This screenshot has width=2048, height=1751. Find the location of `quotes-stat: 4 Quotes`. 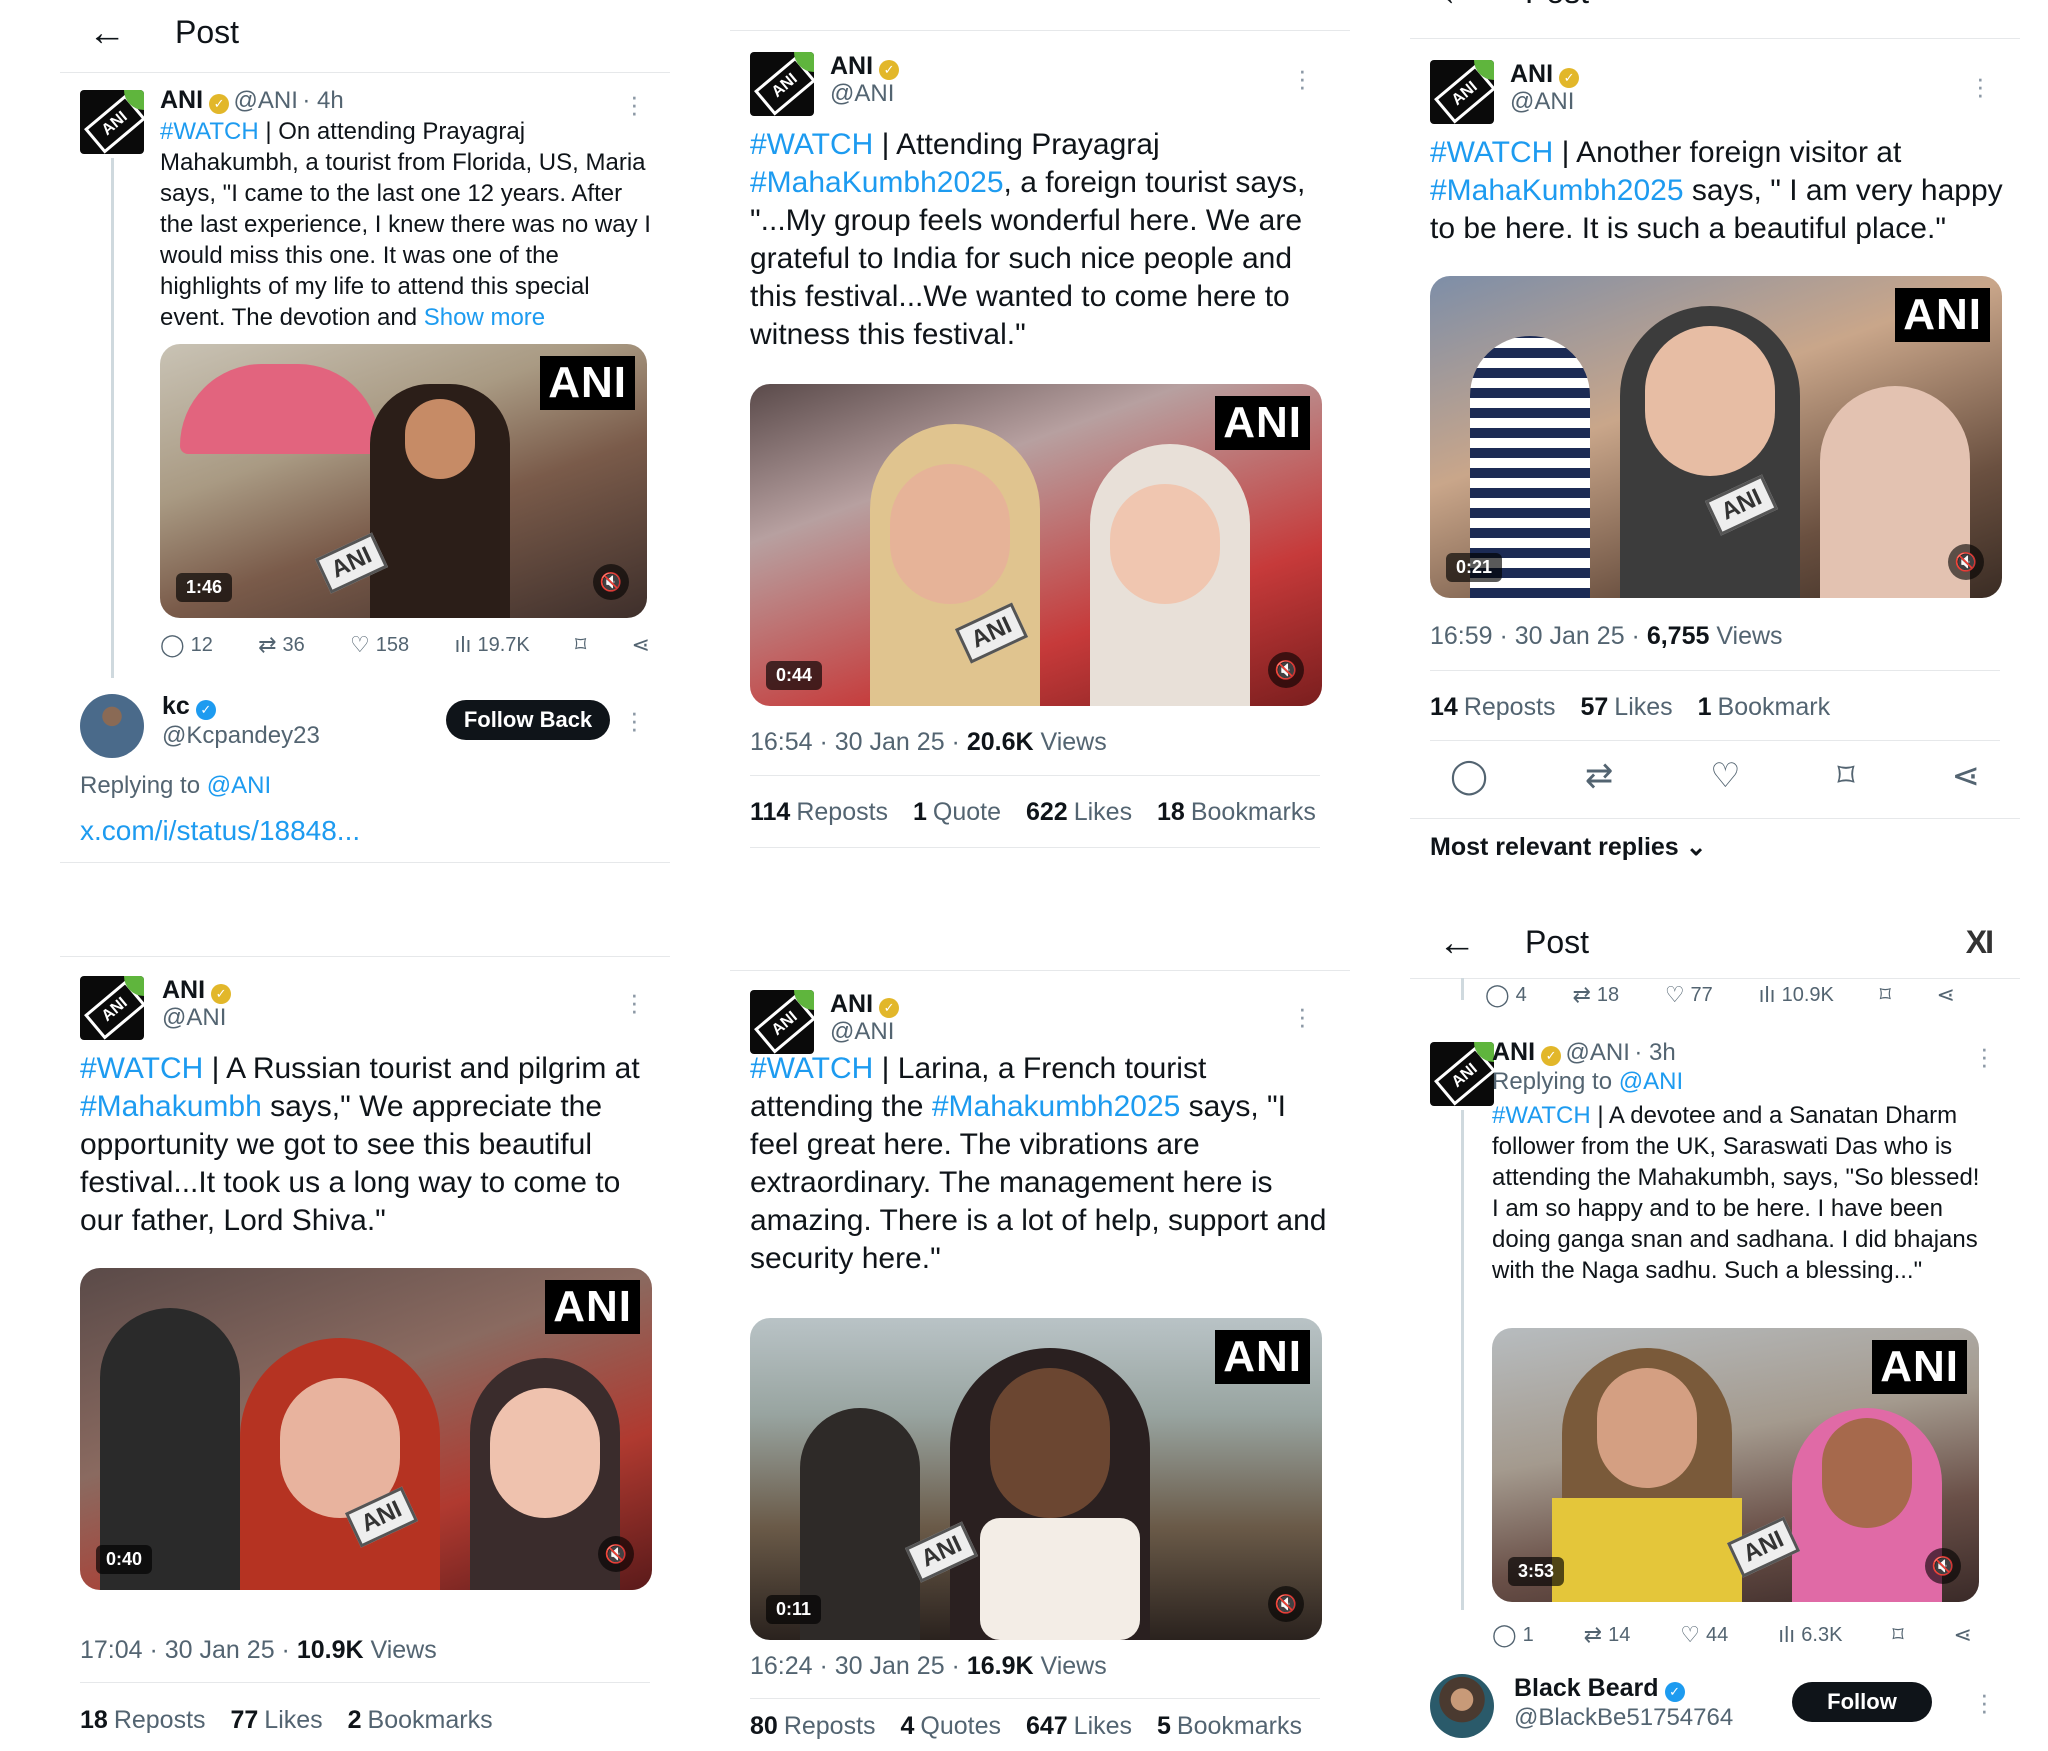

quotes-stat: 4 Quotes is located at coordinates (950, 1726).